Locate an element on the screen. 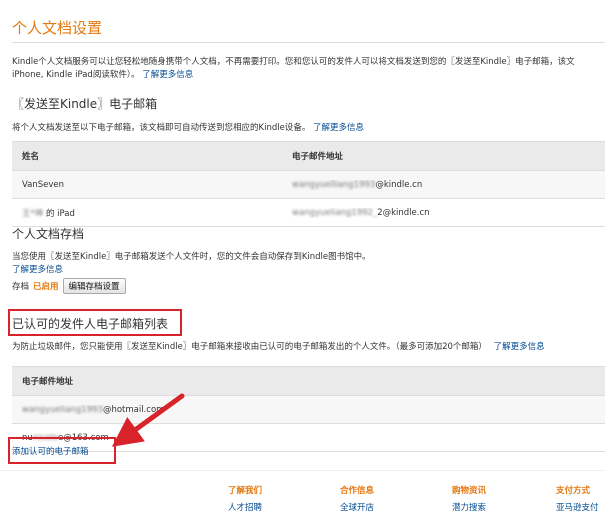  footer: 了解我们 人才招聘 合作信息 全球开店 购物资讯 潜力搜索 支付方式 亚马逊支付 is located at coordinates (302, 498).